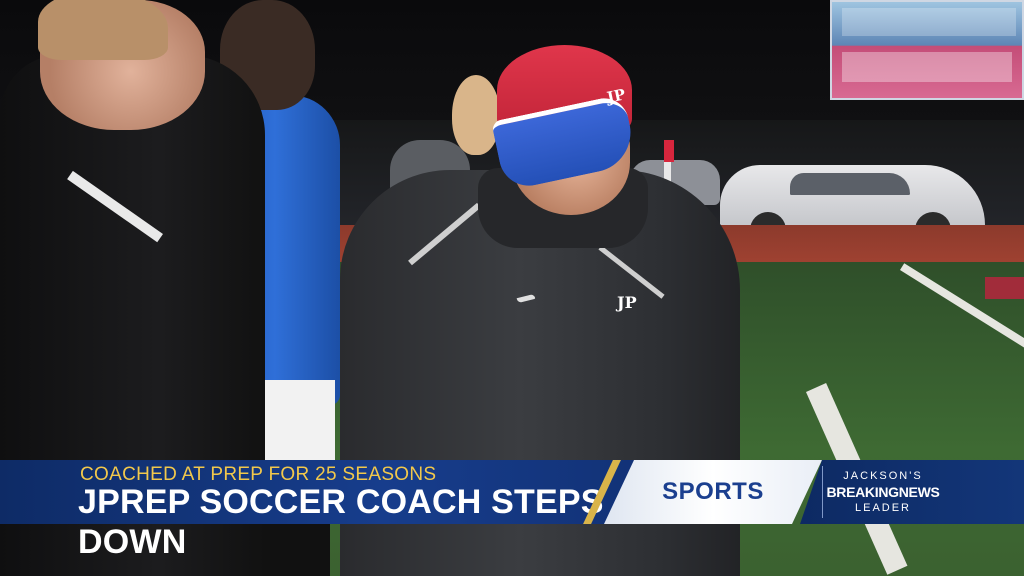 The image size is (1024, 576). I want to click on brand-line-1: JACKSON'S, so click(883, 476).